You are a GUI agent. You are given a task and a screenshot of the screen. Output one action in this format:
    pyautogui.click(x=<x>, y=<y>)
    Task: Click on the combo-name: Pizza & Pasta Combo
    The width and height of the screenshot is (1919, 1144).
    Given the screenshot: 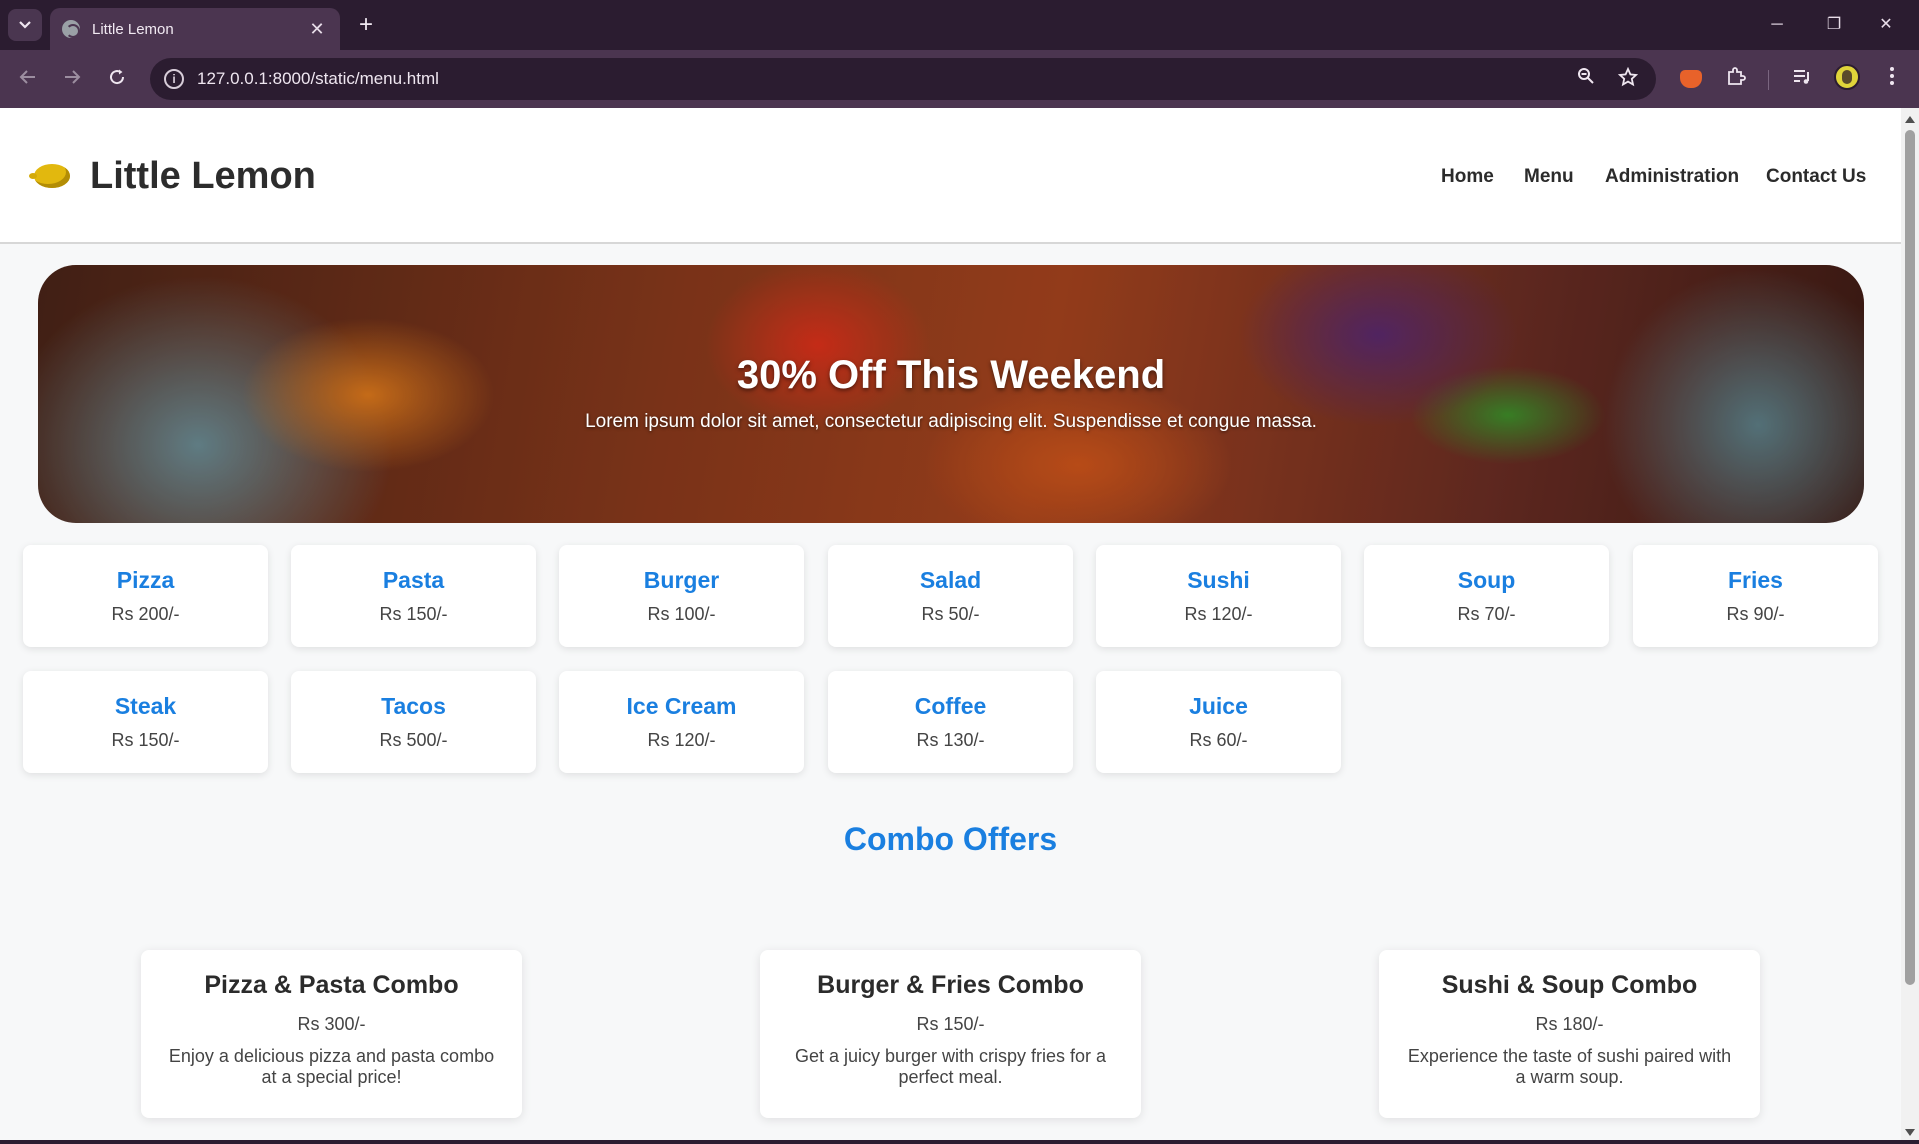 What is the action you would take?
    pyautogui.click(x=331, y=985)
    